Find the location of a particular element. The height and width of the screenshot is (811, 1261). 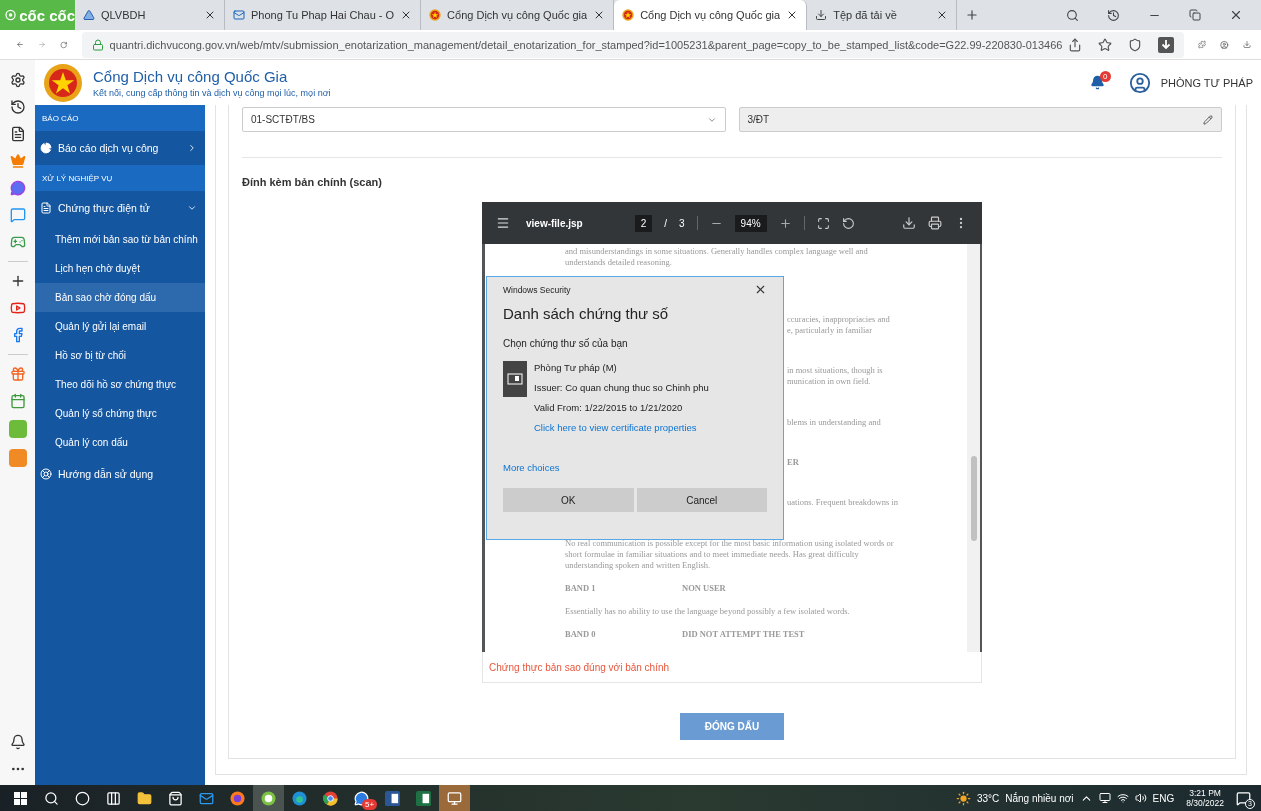

document-text: Essentially has no ability to use the language beyond possibly a few isolated words. is located at coordinates (708, 611).